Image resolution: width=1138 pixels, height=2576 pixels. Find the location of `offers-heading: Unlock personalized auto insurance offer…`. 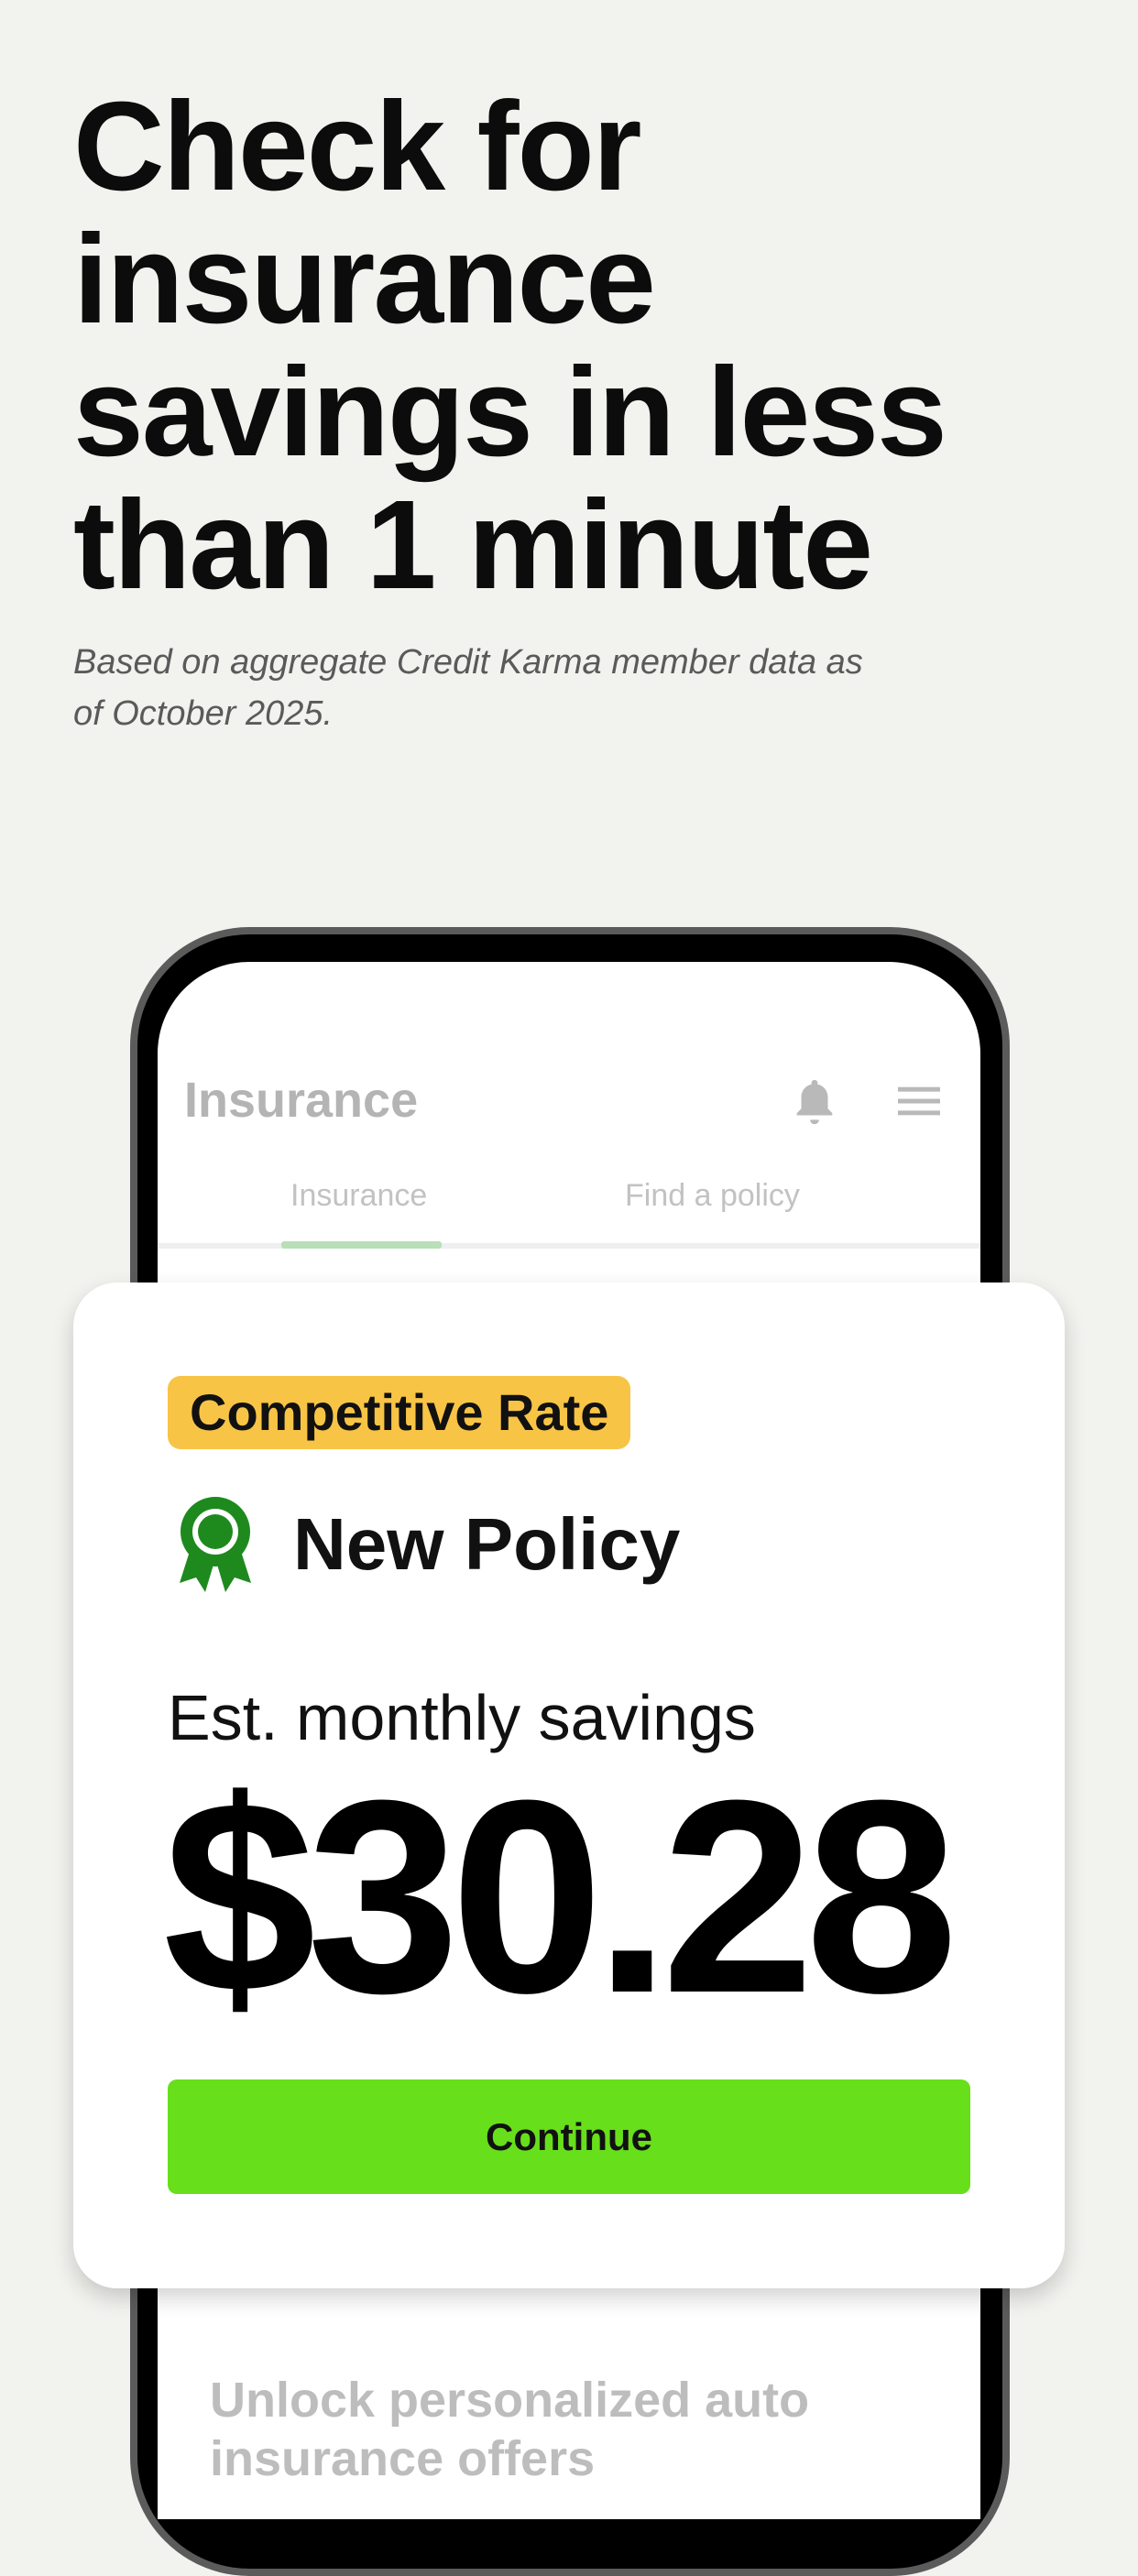

offers-heading: Unlock personalized auto insurance offer… is located at coordinates (510, 2430).